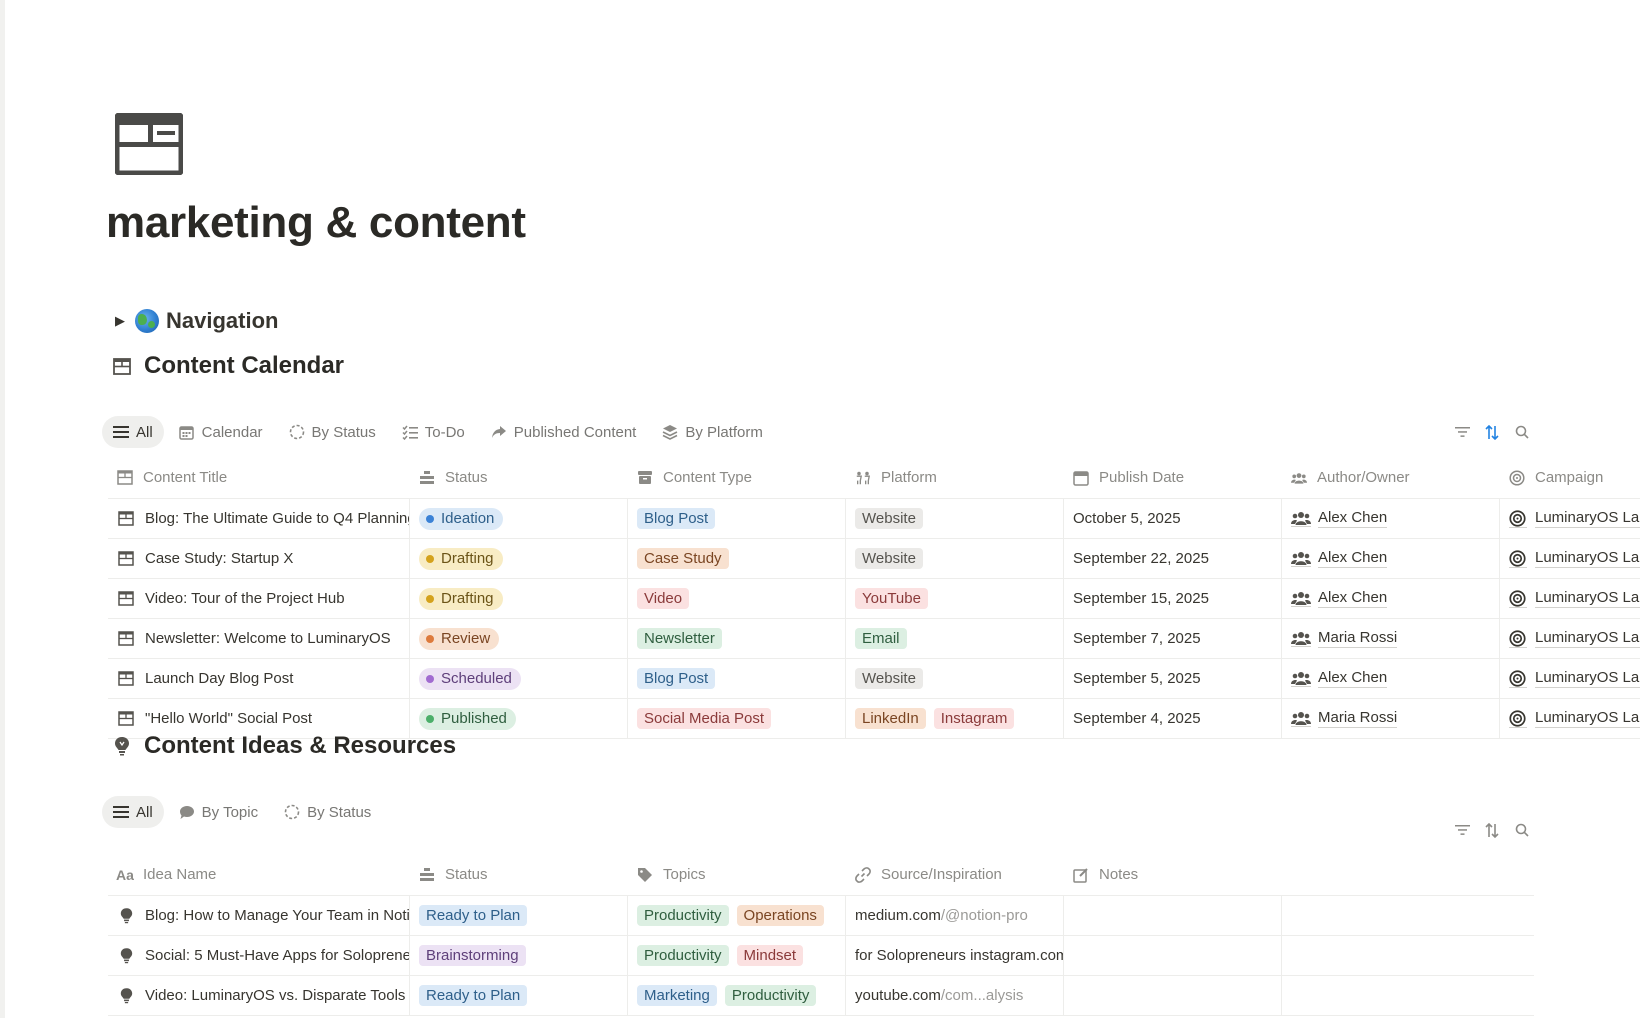  Describe the element at coordinates (737, 995) in the screenshot. I see `cell-topics: Marketing Productivity` at that location.